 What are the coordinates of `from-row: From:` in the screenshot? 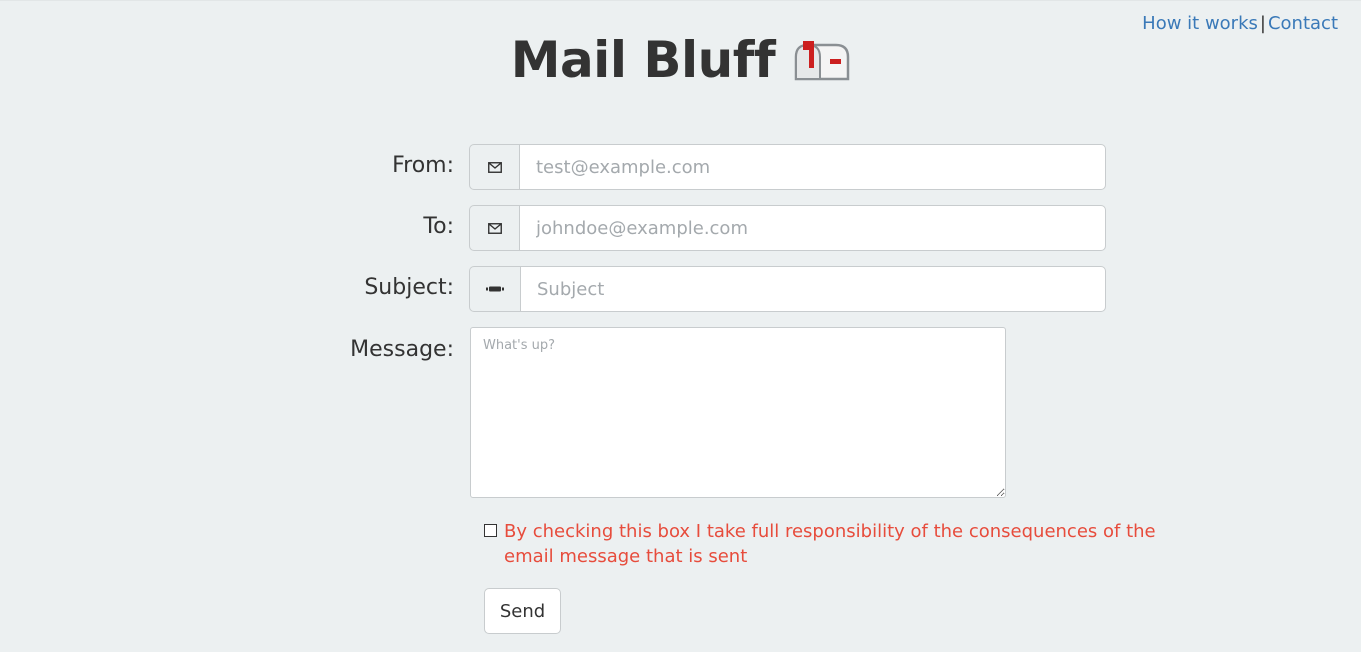 It's located at (680, 167).